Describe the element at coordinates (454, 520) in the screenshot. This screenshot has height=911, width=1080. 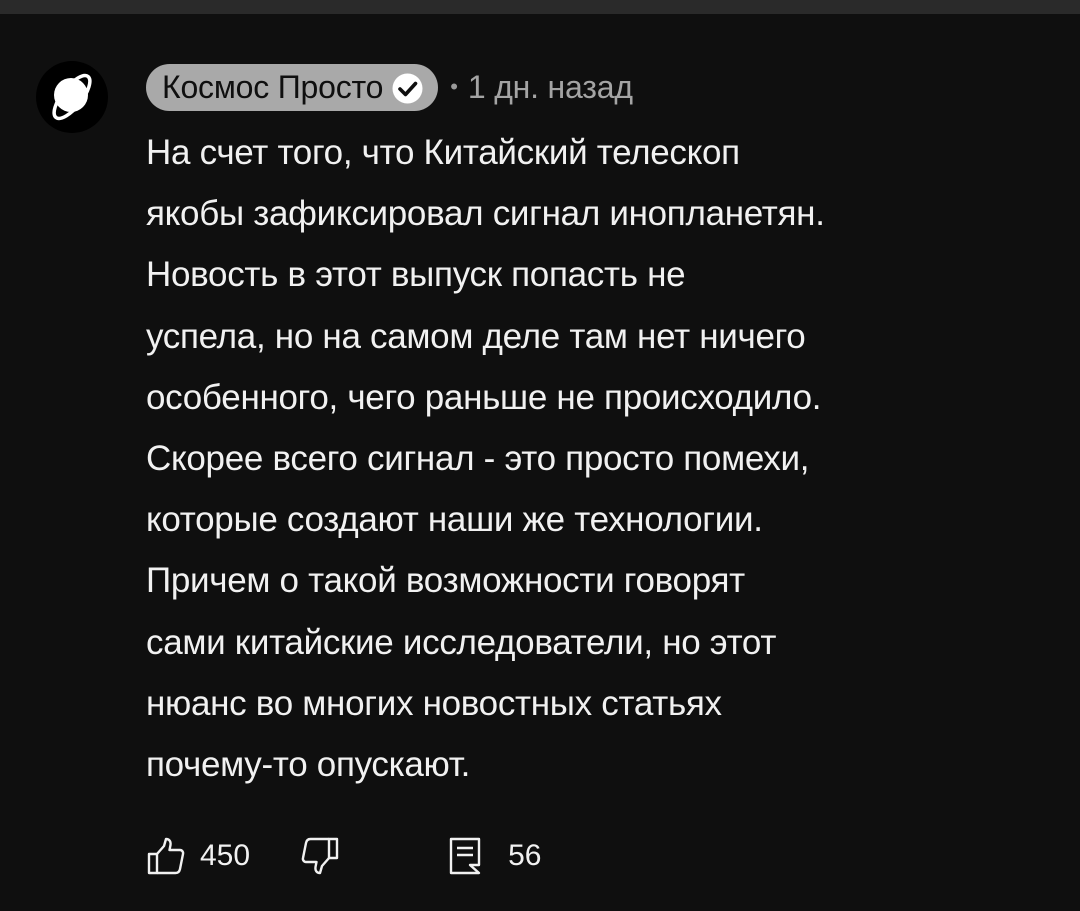
I see `comment-line: которые создают наши же технологии.` at that location.